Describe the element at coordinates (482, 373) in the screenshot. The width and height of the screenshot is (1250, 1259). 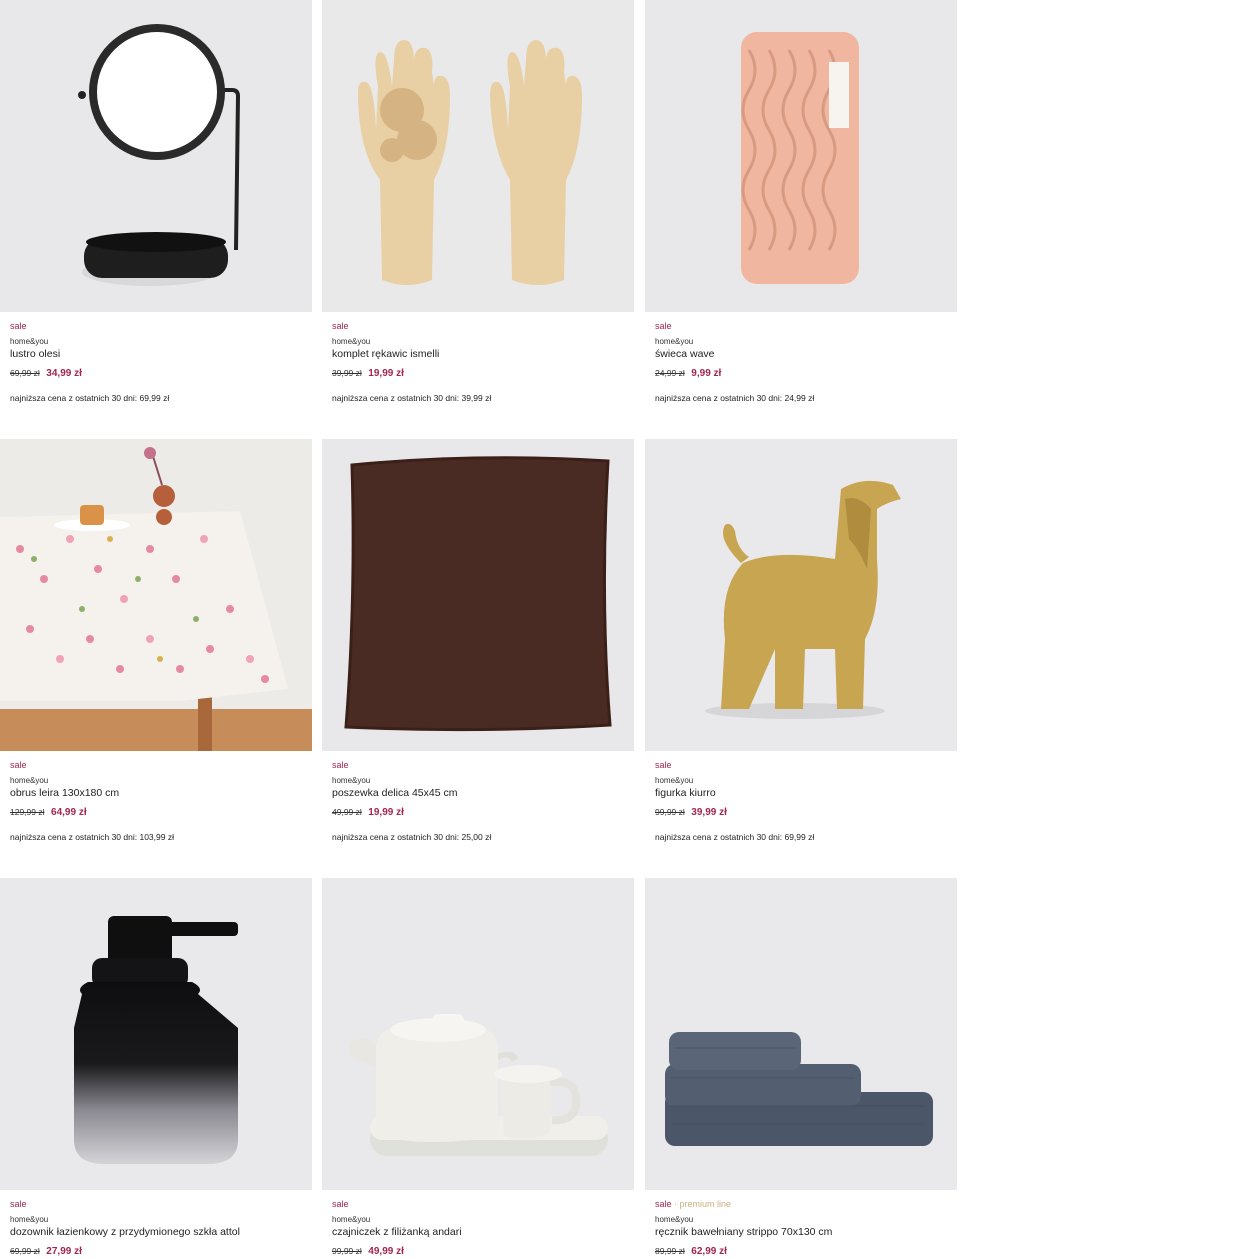
I see `product-prices: 39,99 zł 19,99 zł` at that location.